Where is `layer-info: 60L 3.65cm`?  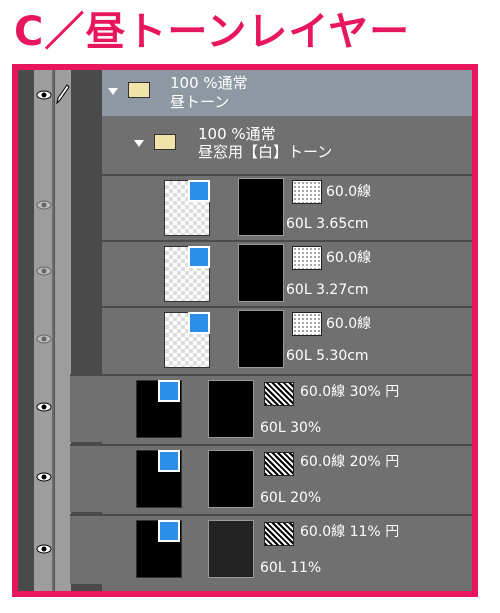 layer-info: 60L 3.65cm is located at coordinates (327, 224).